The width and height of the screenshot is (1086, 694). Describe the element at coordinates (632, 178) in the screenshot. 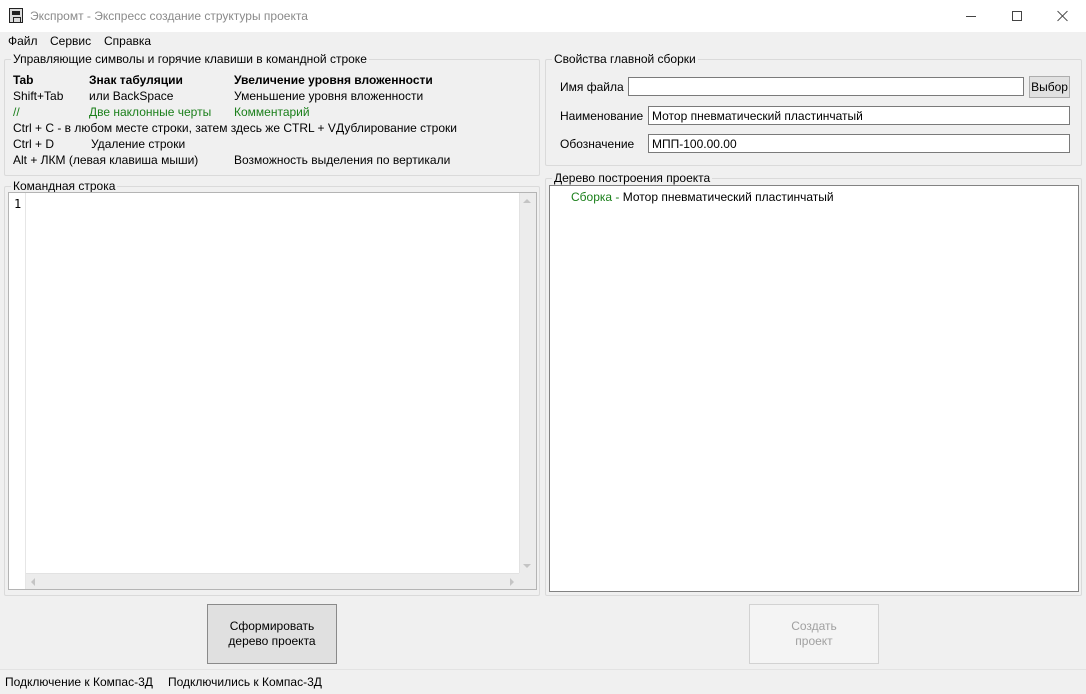

I see `project-tree-legend: Дерево построения проекта` at that location.